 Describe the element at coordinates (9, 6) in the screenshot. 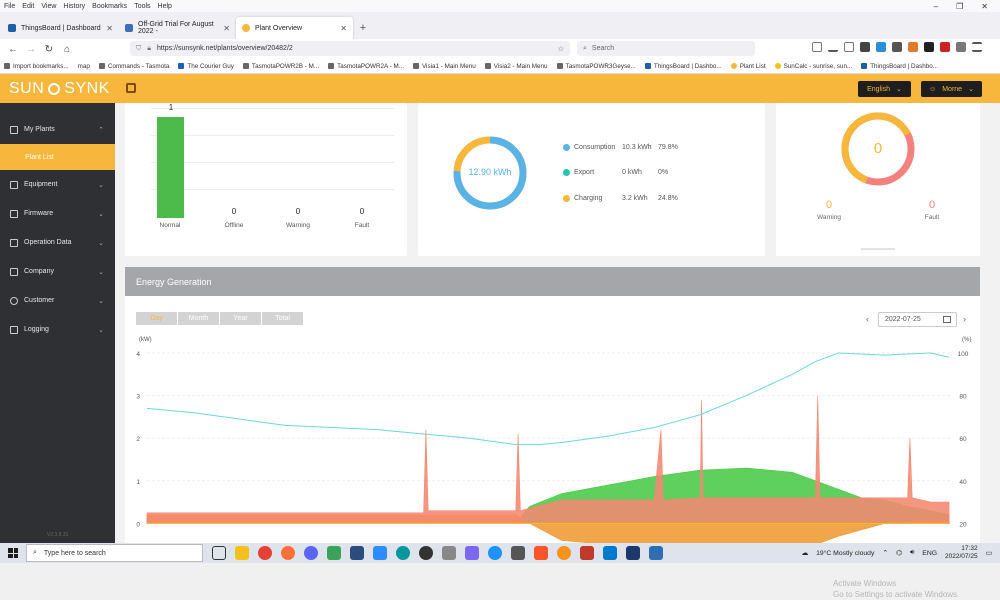

I see `menu-file: File` at that location.